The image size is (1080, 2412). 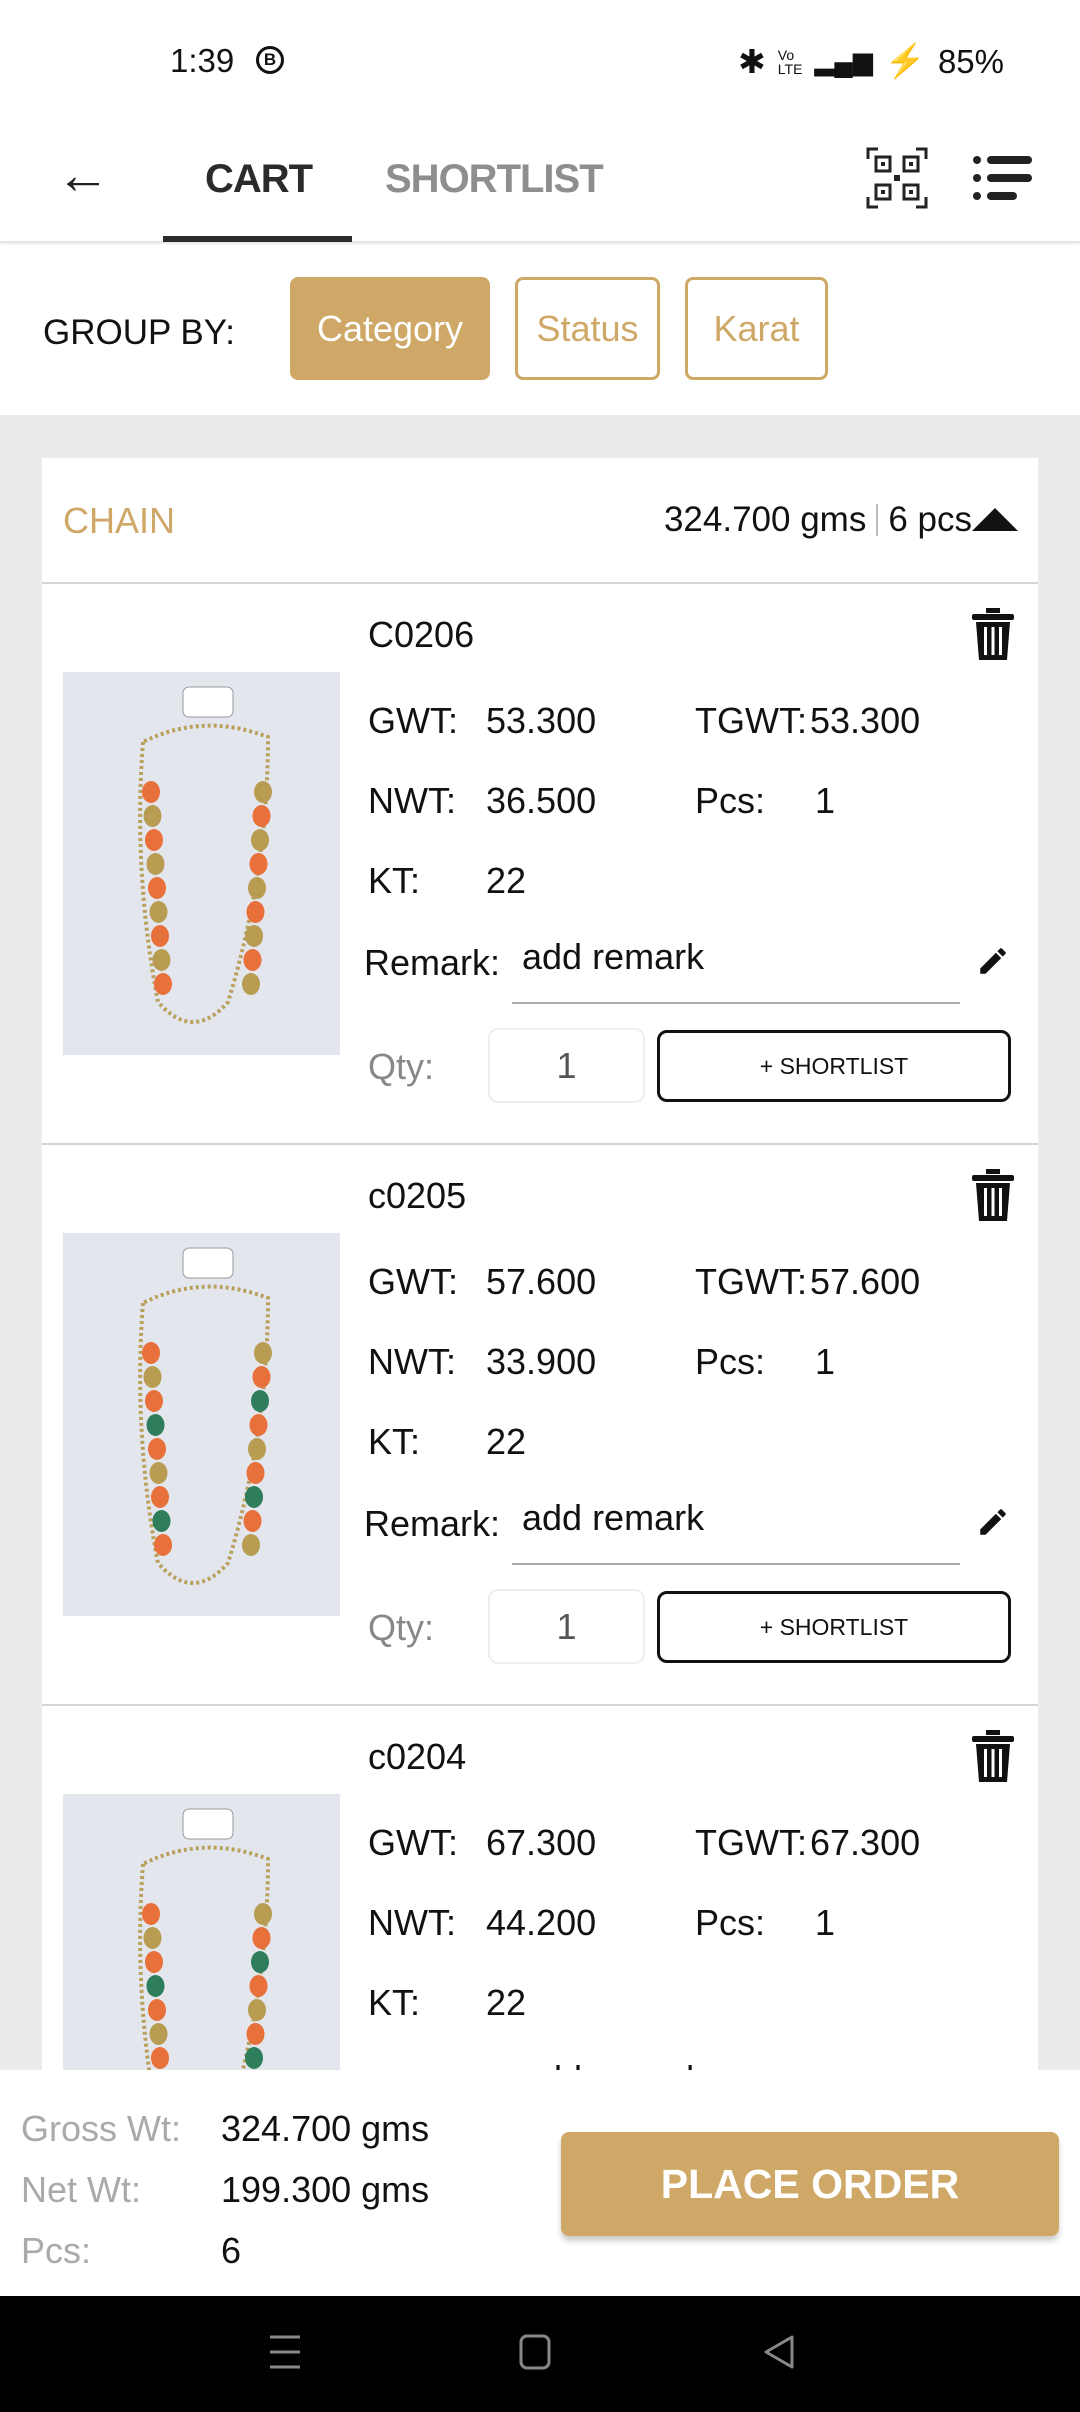 What do you see at coordinates (930, 519) in the screenshot?
I see `group-pcs: 6 pcs` at bounding box center [930, 519].